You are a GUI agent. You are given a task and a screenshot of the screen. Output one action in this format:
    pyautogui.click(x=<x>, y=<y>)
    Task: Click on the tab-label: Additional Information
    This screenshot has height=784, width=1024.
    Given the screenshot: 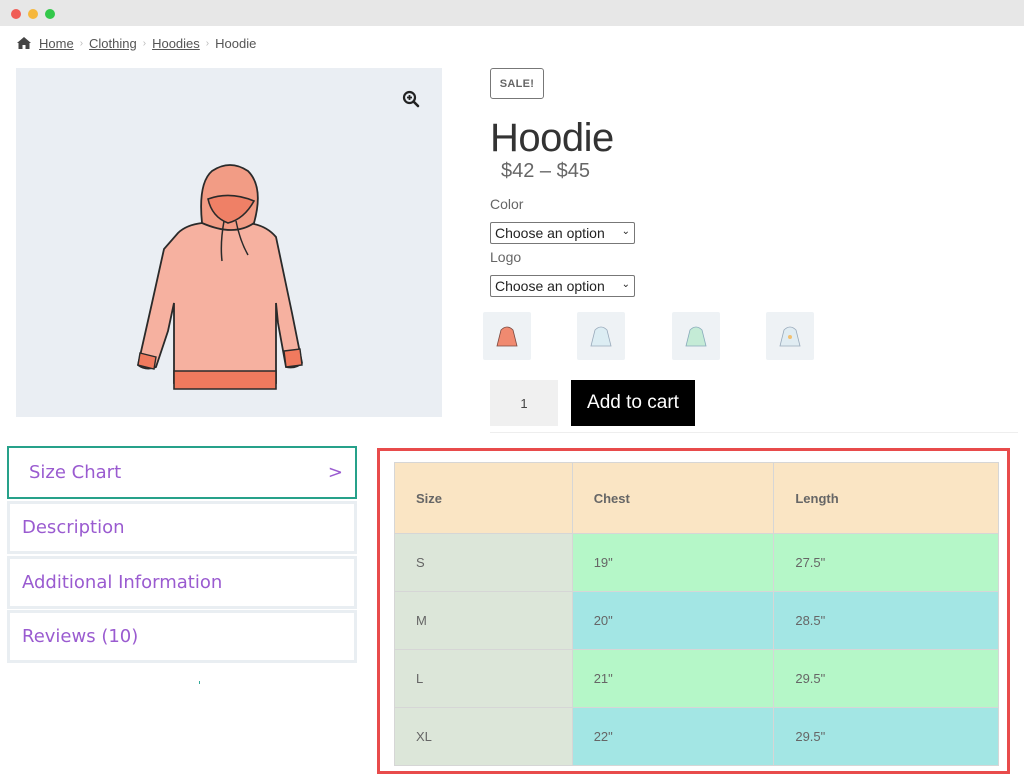 What is the action you would take?
    pyautogui.click(x=122, y=582)
    